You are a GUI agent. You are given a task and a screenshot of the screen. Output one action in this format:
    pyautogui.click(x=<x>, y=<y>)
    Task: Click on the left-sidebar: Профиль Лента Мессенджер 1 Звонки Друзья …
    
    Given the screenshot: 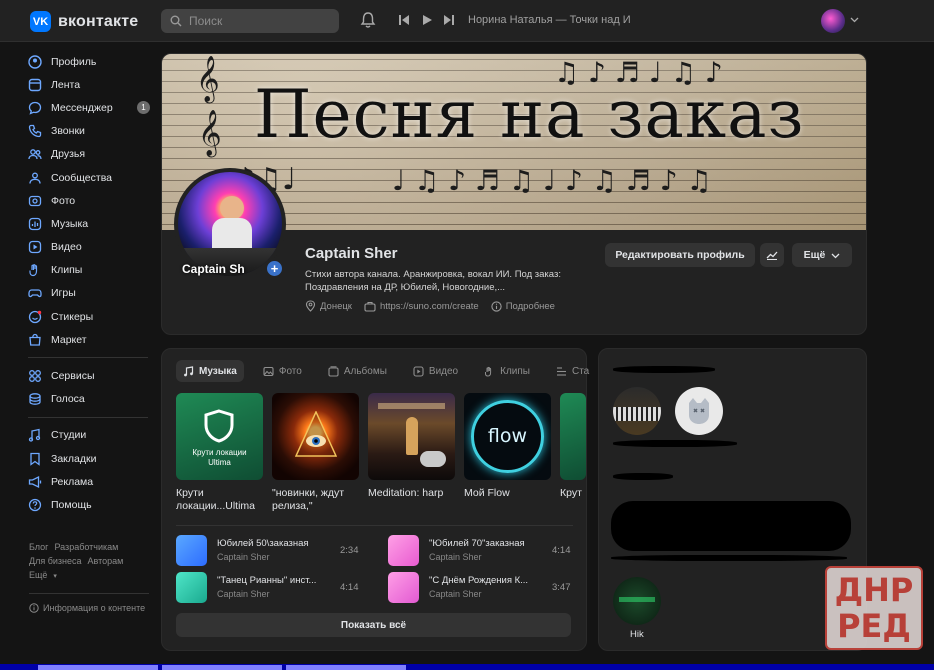 What is the action you would take?
    pyautogui.click(x=90, y=283)
    